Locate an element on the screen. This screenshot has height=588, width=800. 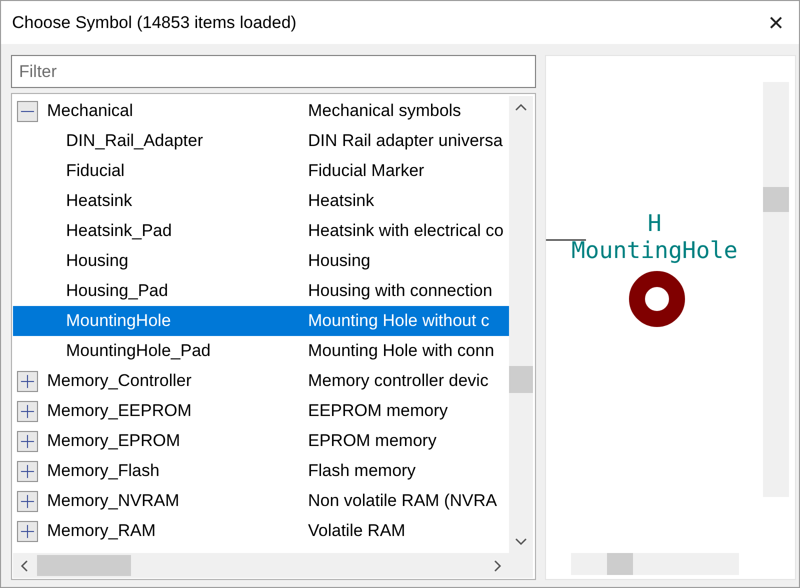
symbol-description: Fiducial Marker is located at coordinates (366, 171).